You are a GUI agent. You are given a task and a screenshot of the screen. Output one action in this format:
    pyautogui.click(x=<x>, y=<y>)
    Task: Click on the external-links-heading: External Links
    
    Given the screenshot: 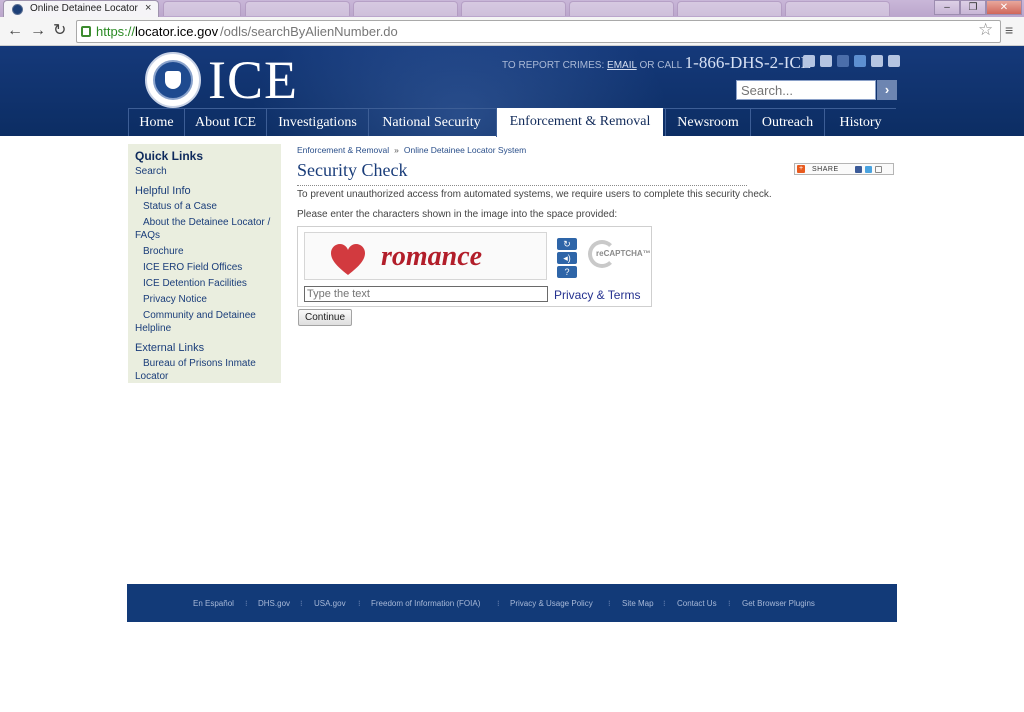 What is the action you would take?
    pyautogui.click(x=170, y=348)
    